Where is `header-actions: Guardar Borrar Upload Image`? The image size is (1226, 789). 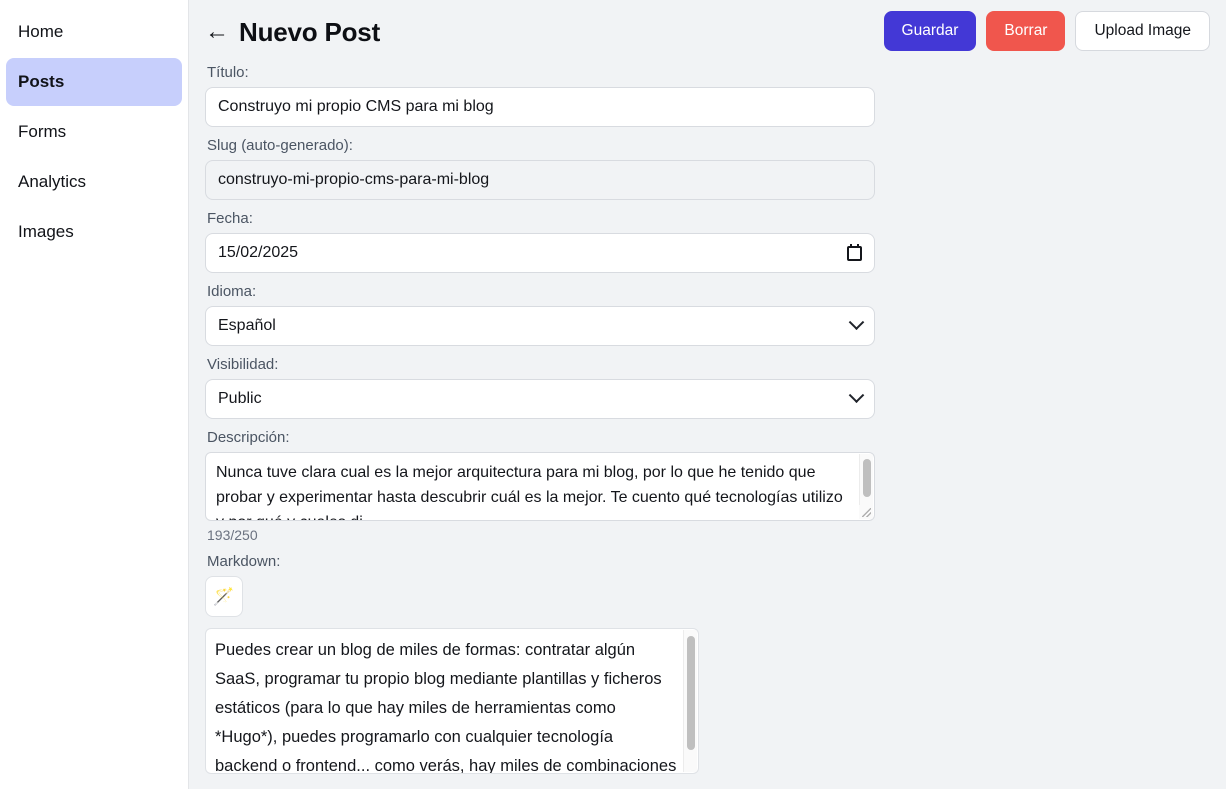
header-actions: Guardar Borrar Upload Image is located at coordinates (1046, 31).